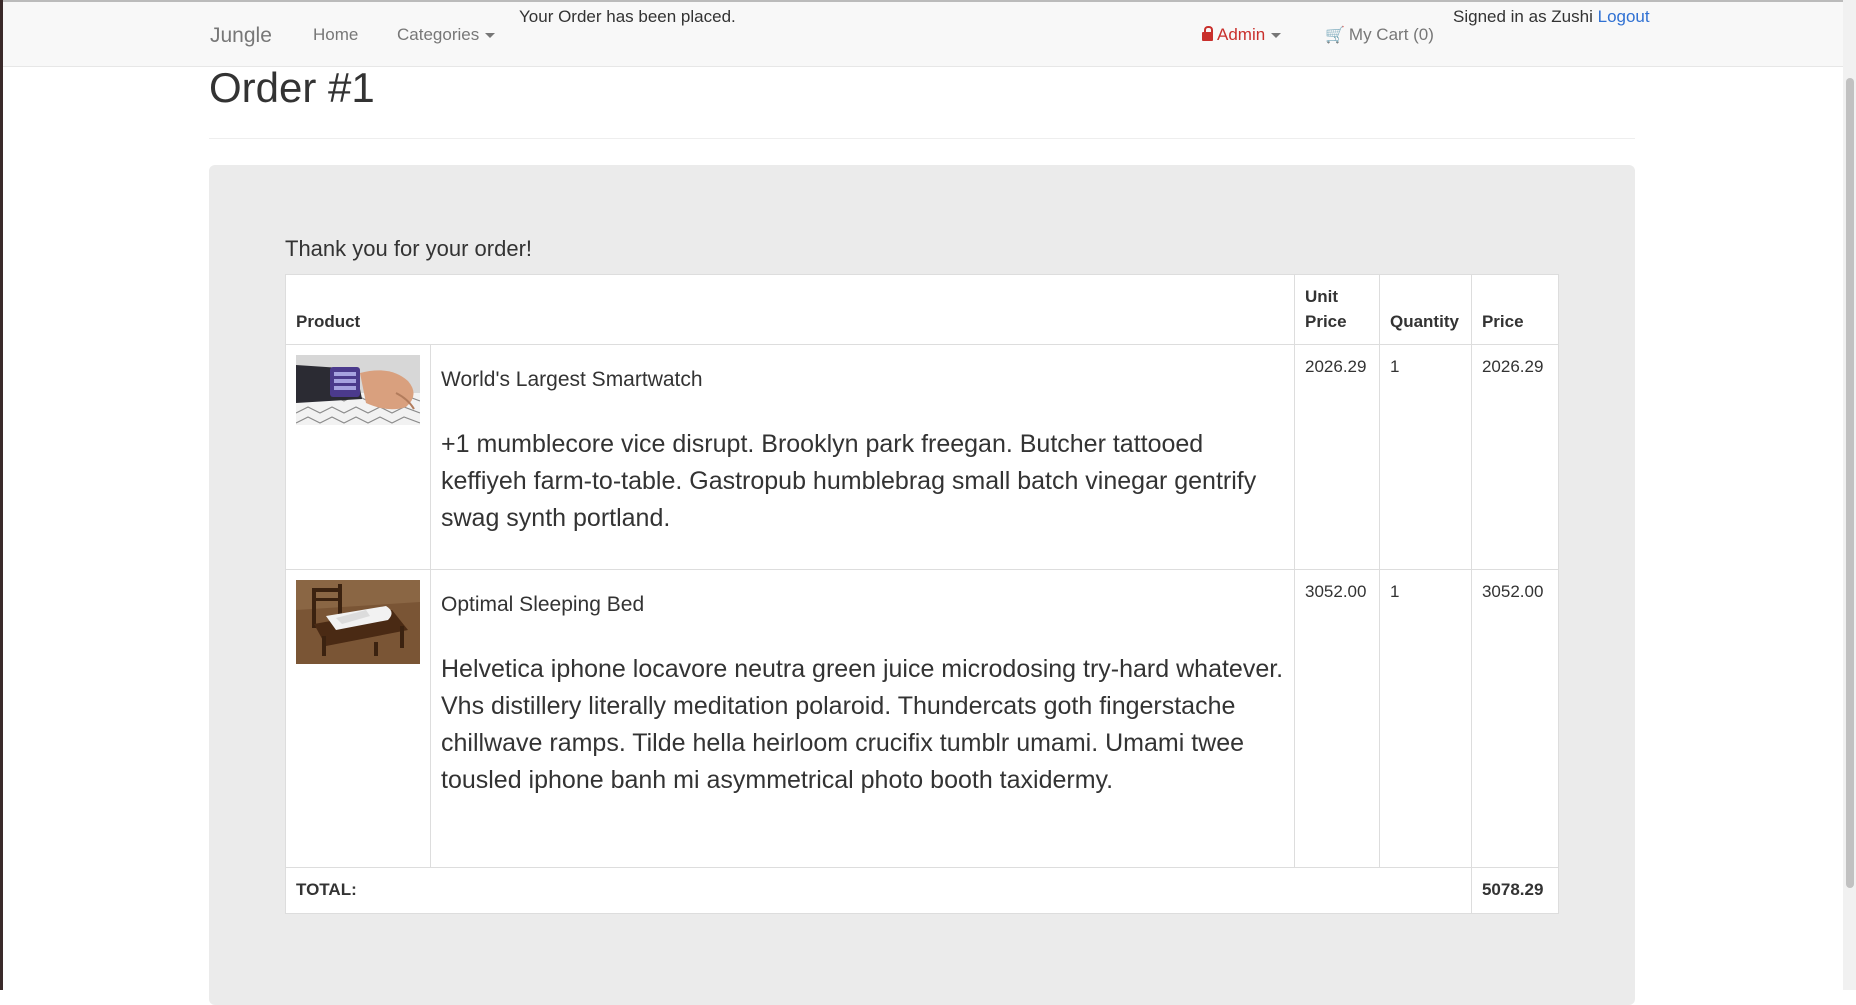  What do you see at coordinates (1850, 483) in the screenshot?
I see `scrollbar-thumb` at bounding box center [1850, 483].